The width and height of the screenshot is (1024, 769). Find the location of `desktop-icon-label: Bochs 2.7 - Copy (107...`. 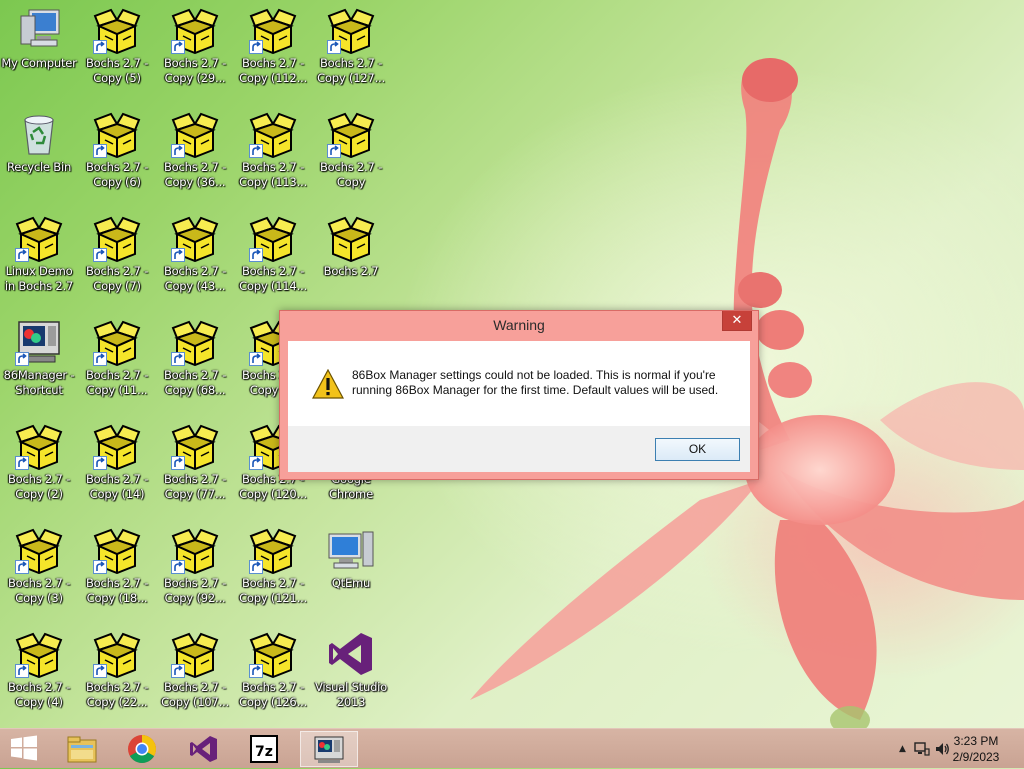

desktop-icon-label: Bochs 2.7 - Copy (107... is located at coordinates (195, 694).